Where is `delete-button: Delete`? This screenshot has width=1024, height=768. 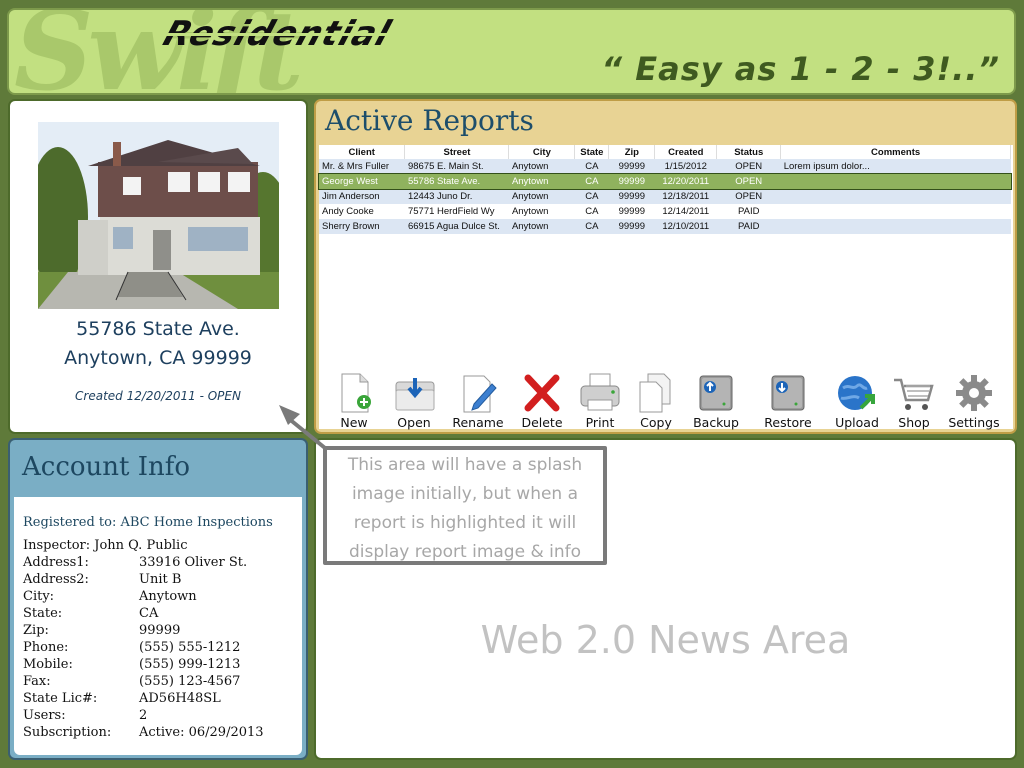 delete-button: Delete is located at coordinates (542, 402).